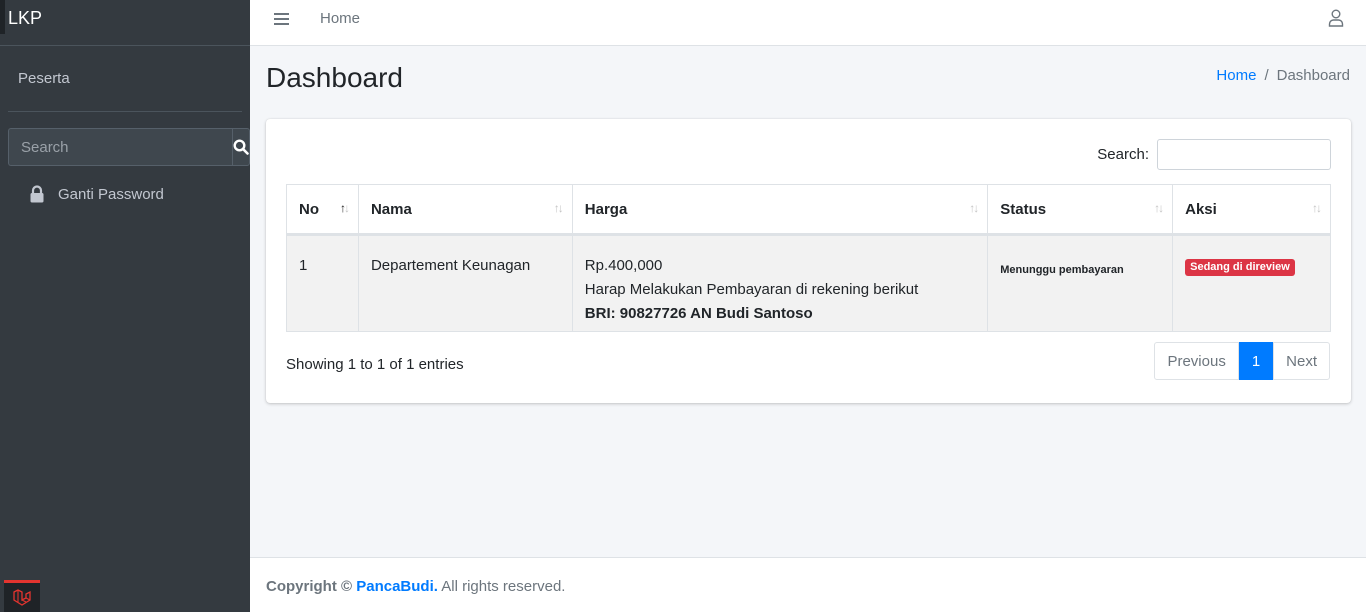 The height and width of the screenshot is (612, 1366). What do you see at coordinates (780, 210) in the screenshot?
I see `column-header-harga: Harga ↑↓` at bounding box center [780, 210].